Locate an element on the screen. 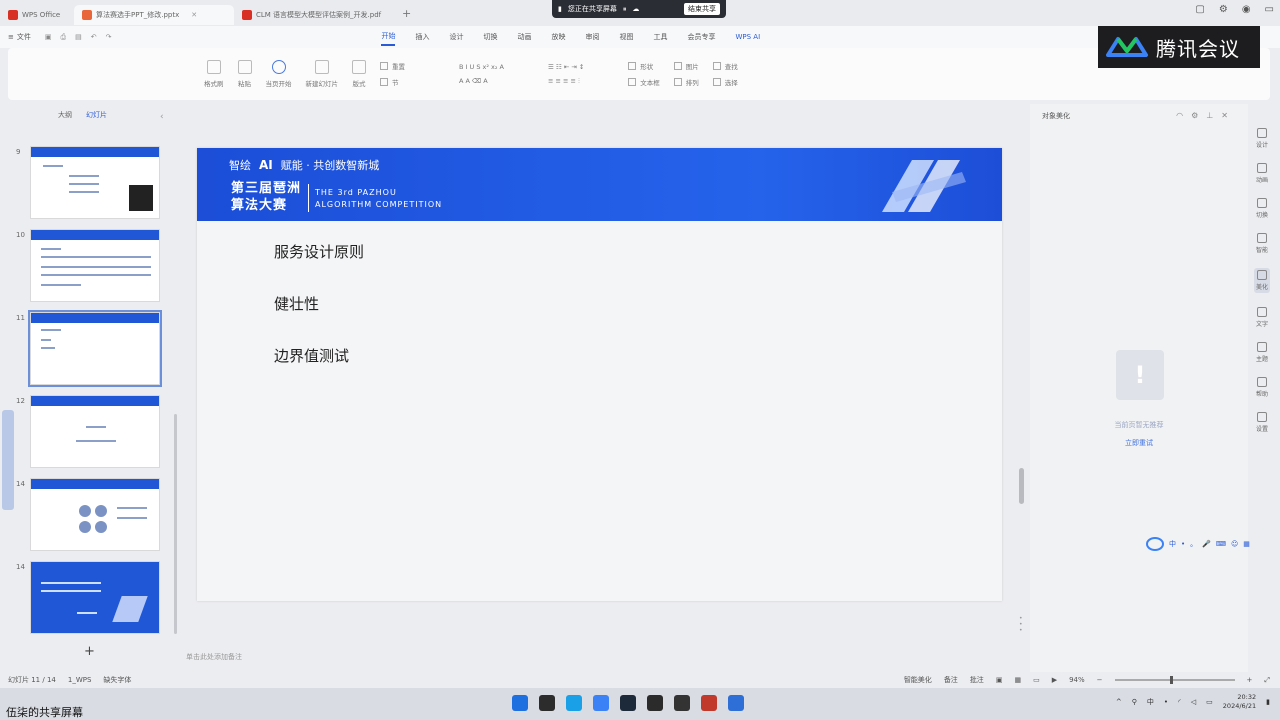  wps-icon is located at coordinates (709, 703).